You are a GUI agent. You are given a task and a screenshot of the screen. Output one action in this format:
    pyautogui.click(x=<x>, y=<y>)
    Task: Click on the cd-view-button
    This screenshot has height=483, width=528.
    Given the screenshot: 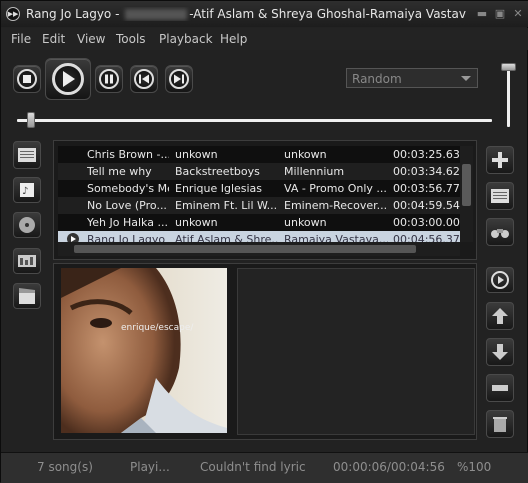 What is the action you would take?
    pyautogui.click(x=27, y=225)
    